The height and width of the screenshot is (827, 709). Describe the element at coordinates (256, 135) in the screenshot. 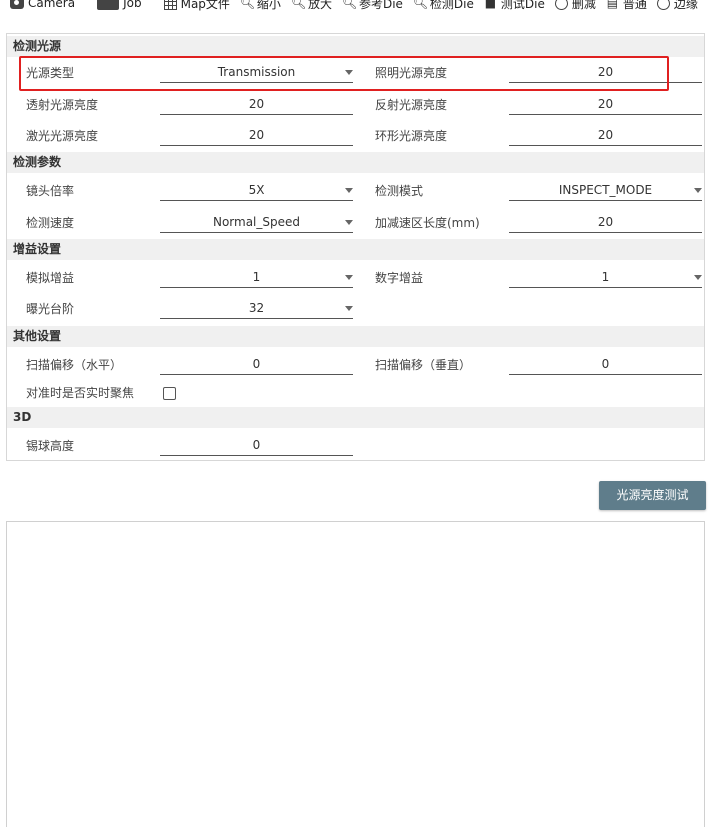

I see `laser-brightness-input: 20` at that location.